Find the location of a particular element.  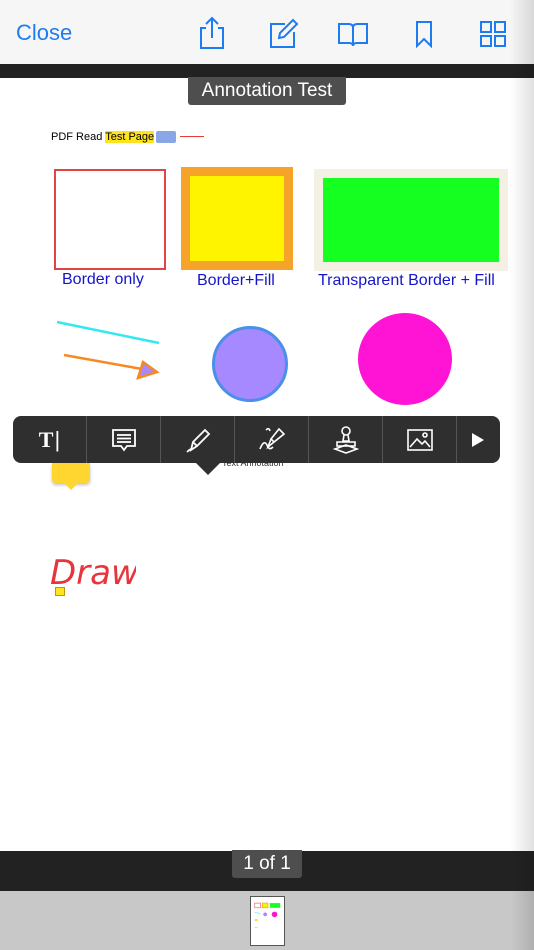

sticky-note-tail is located at coordinates (71, 486).